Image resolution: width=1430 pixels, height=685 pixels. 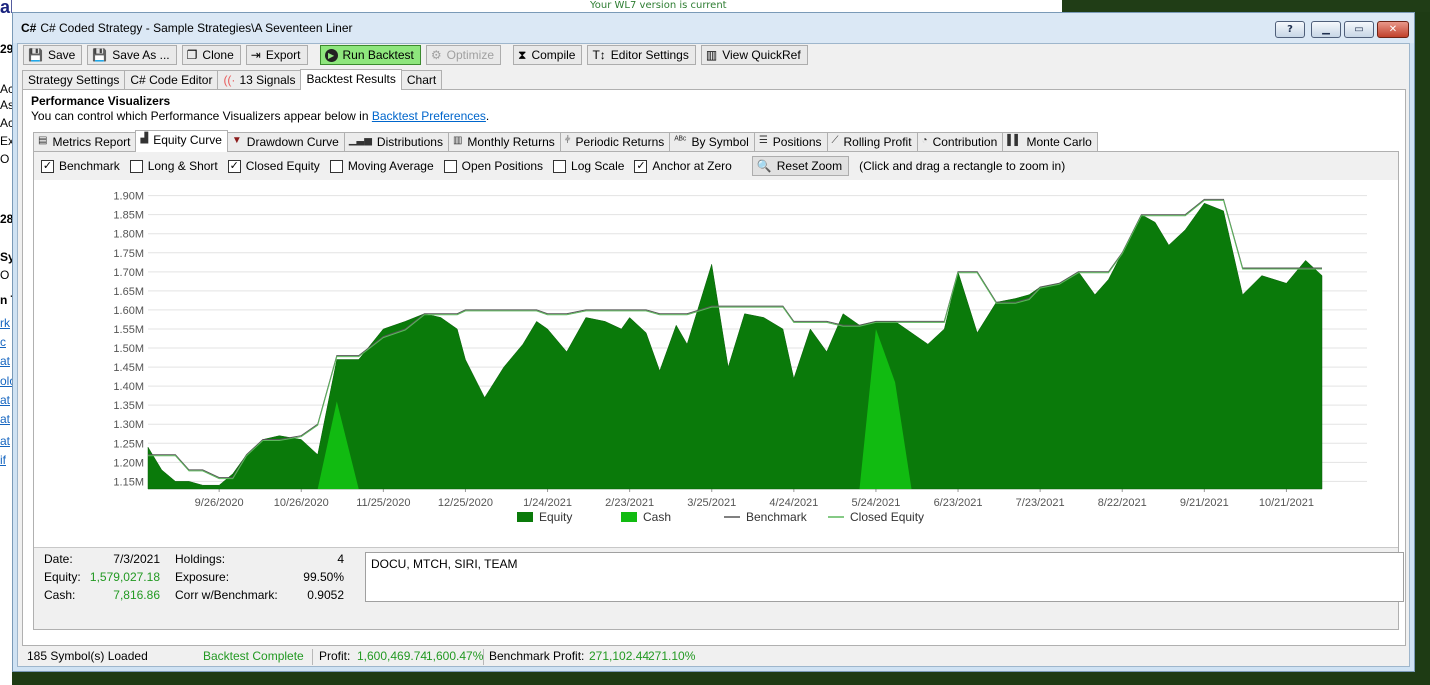 I want to click on tab-metrics-report: ▤ Metrics Report, so click(x=85, y=142).